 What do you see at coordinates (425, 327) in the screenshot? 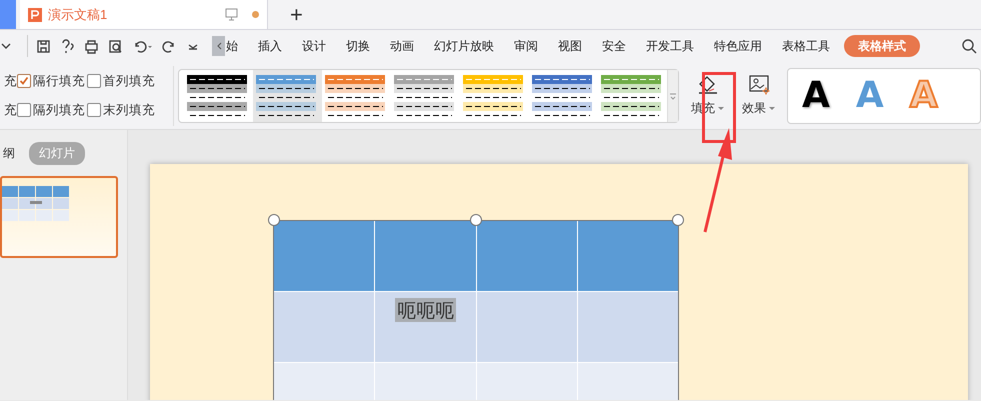
I see `table-cell: 呃呃呃` at bounding box center [425, 327].